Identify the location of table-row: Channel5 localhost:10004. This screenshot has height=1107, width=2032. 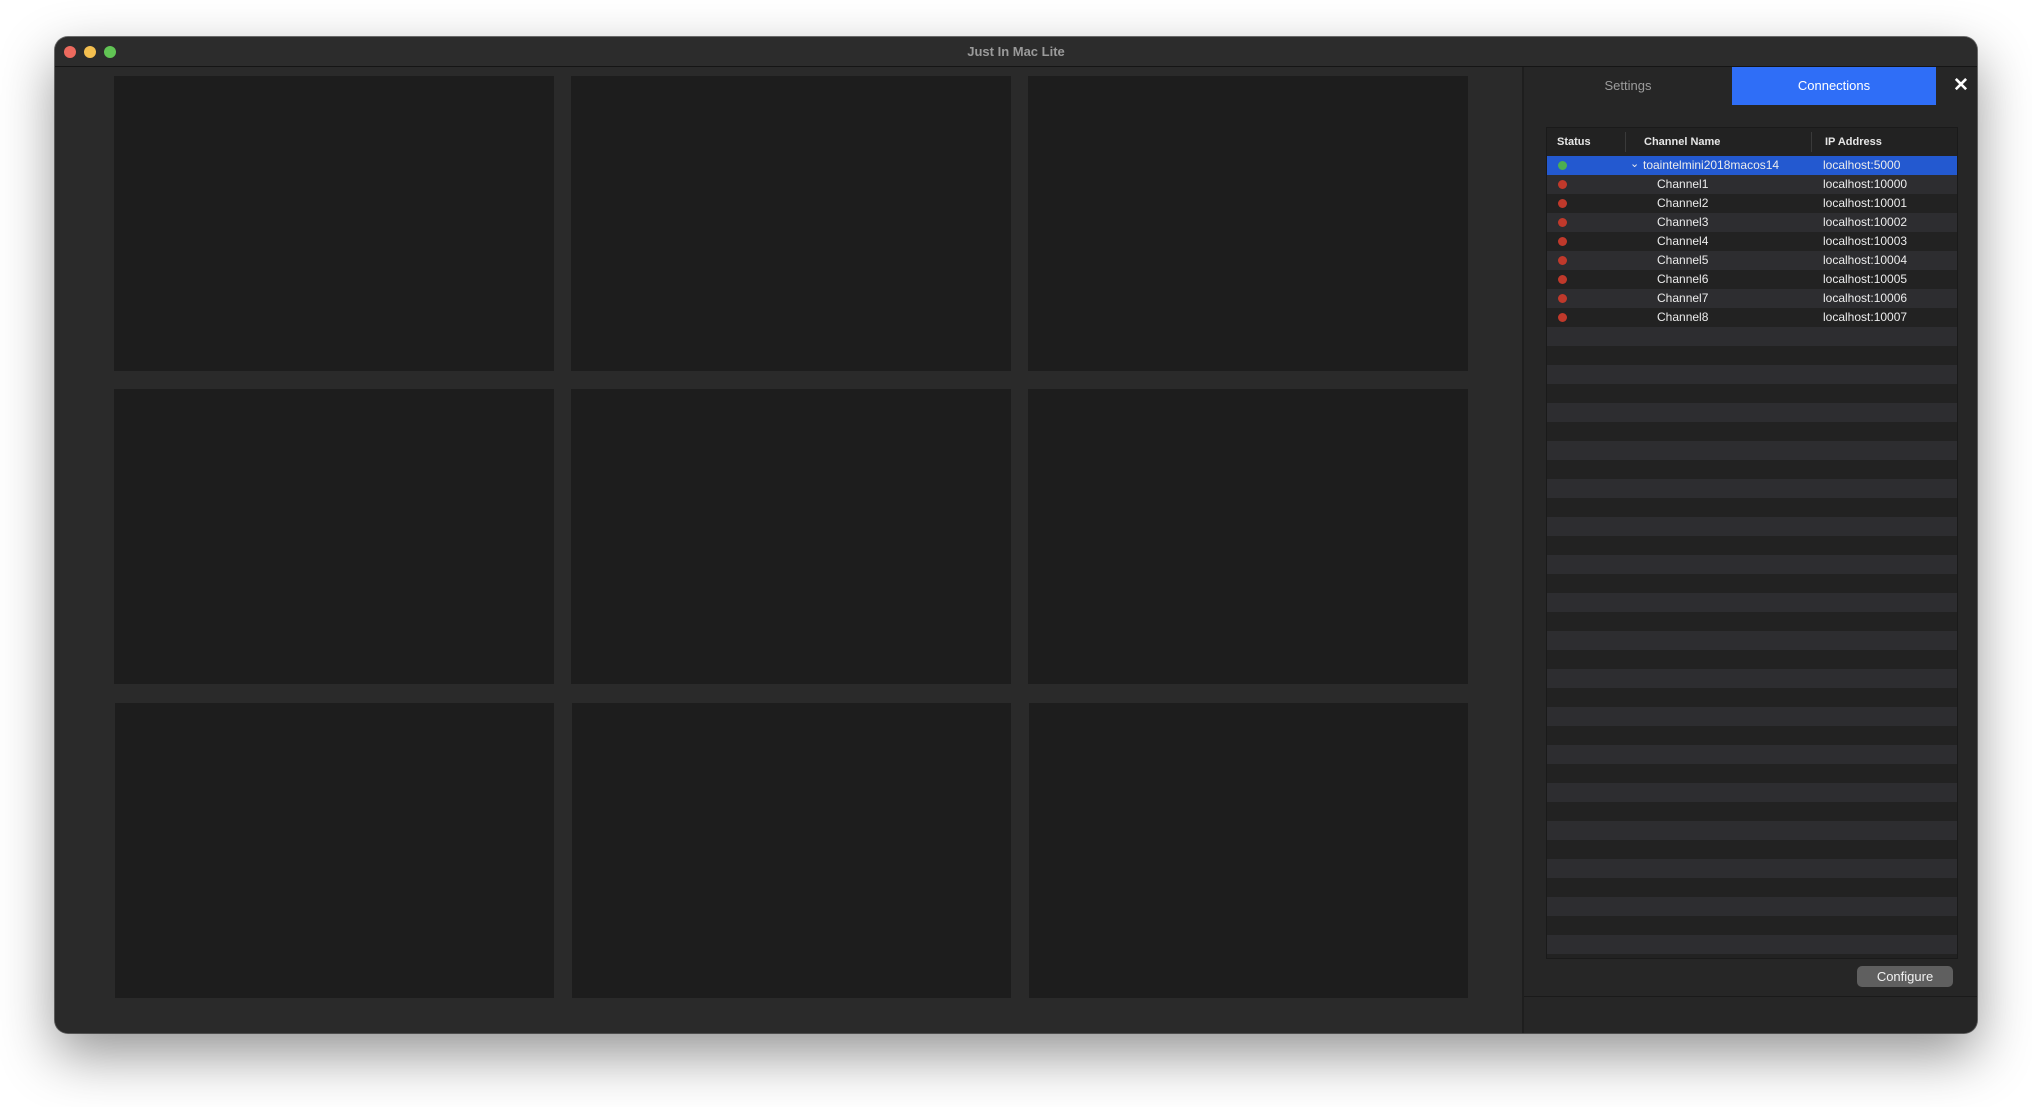
(1752, 260).